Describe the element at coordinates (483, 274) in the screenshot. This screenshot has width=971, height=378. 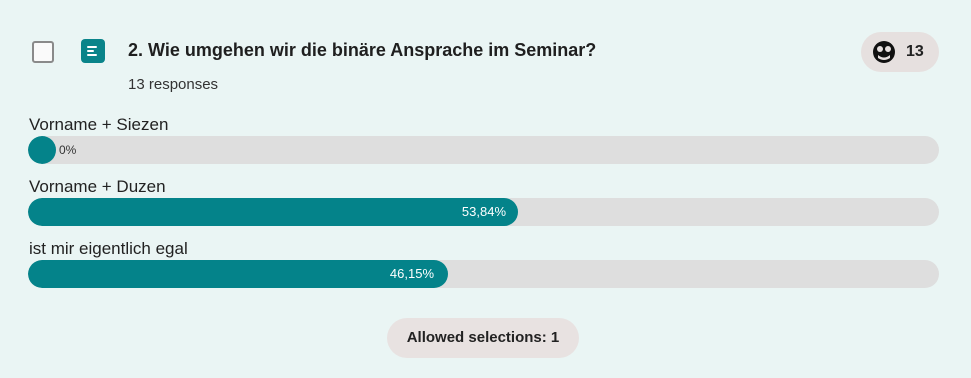
I see `option-bar-track: 46,15%` at that location.